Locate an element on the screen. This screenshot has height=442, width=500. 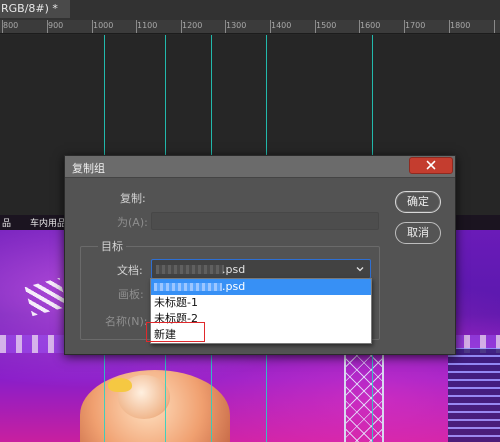
dropdown-option-untitled-1: 未标题-1 is located at coordinates (261, 303).